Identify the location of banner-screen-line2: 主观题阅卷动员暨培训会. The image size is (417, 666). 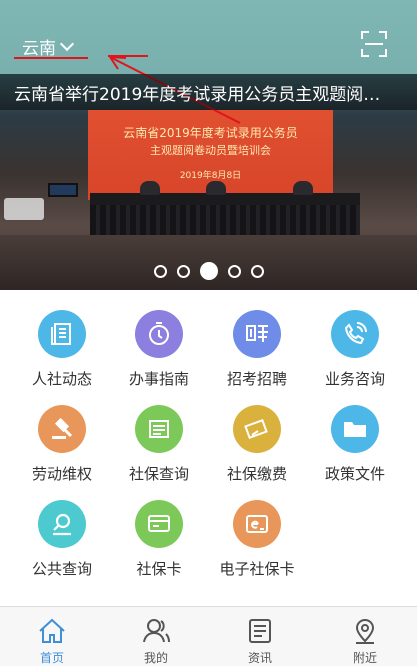
(210, 150).